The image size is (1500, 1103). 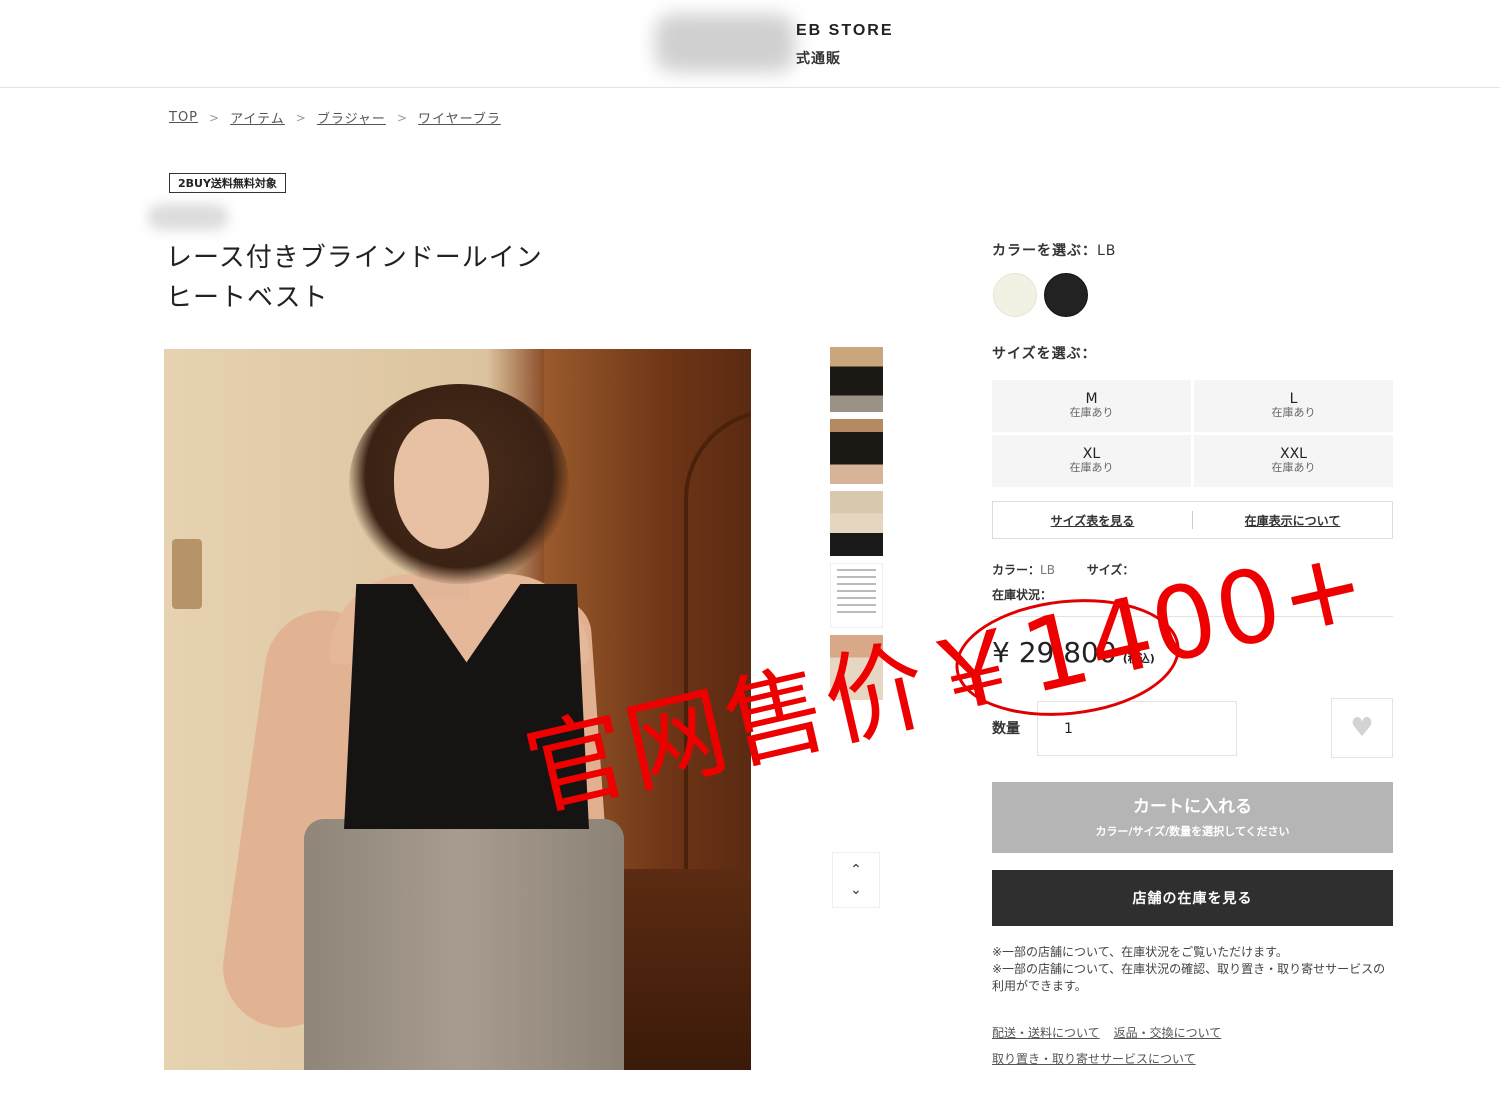 What do you see at coordinates (1015, 295) in the screenshot?
I see `color-swatch-white` at bounding box center [1015, 295].